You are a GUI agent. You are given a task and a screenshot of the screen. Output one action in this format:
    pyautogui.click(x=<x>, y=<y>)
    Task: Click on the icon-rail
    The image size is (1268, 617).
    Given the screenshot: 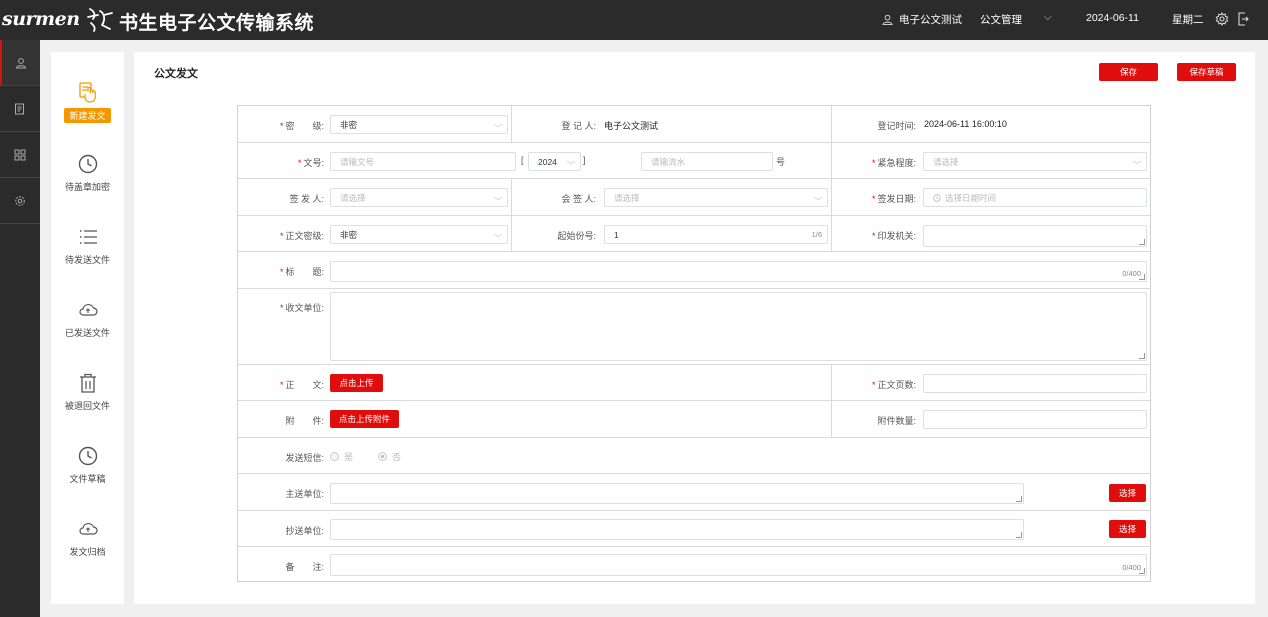 What is the action you would take?
    pyautogui.click(x=20, y=328)
    